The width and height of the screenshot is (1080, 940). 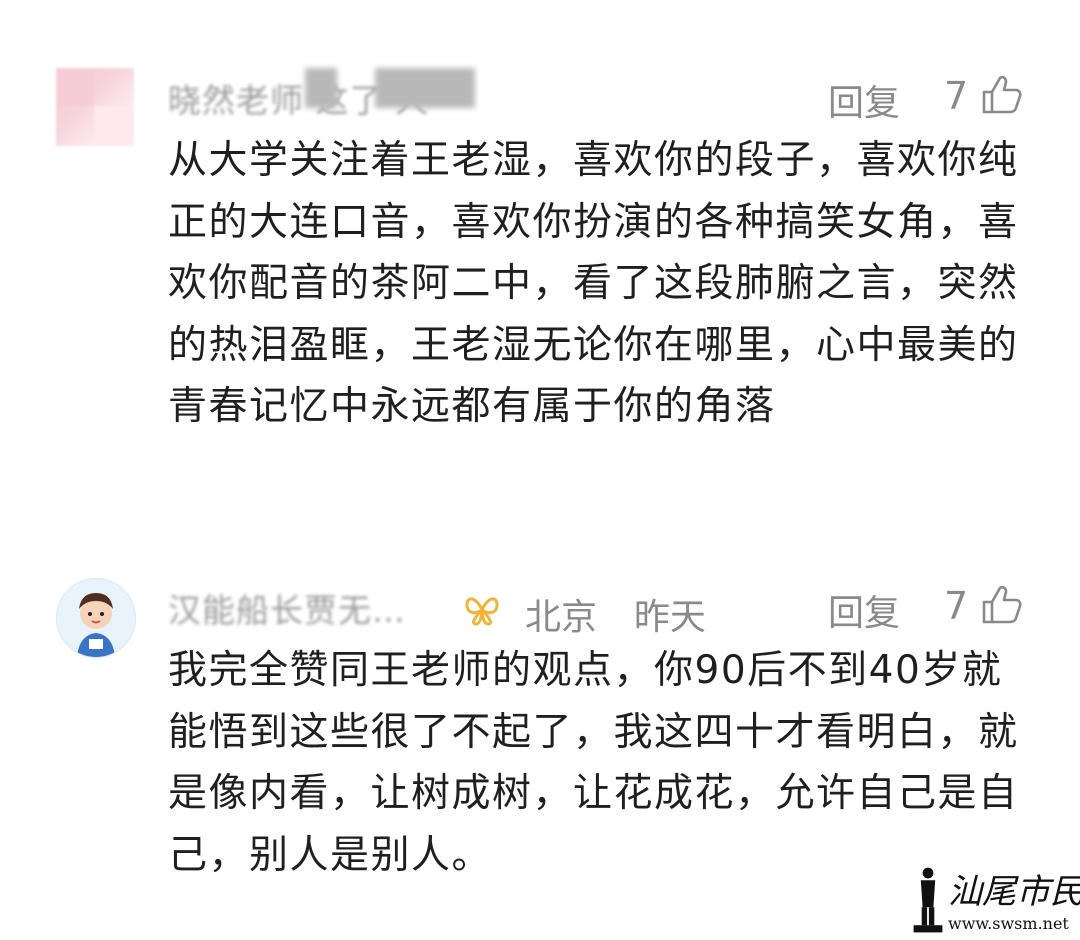 I want to click on watermark-url: www.swsm.net, so click(x=1008, y=923).